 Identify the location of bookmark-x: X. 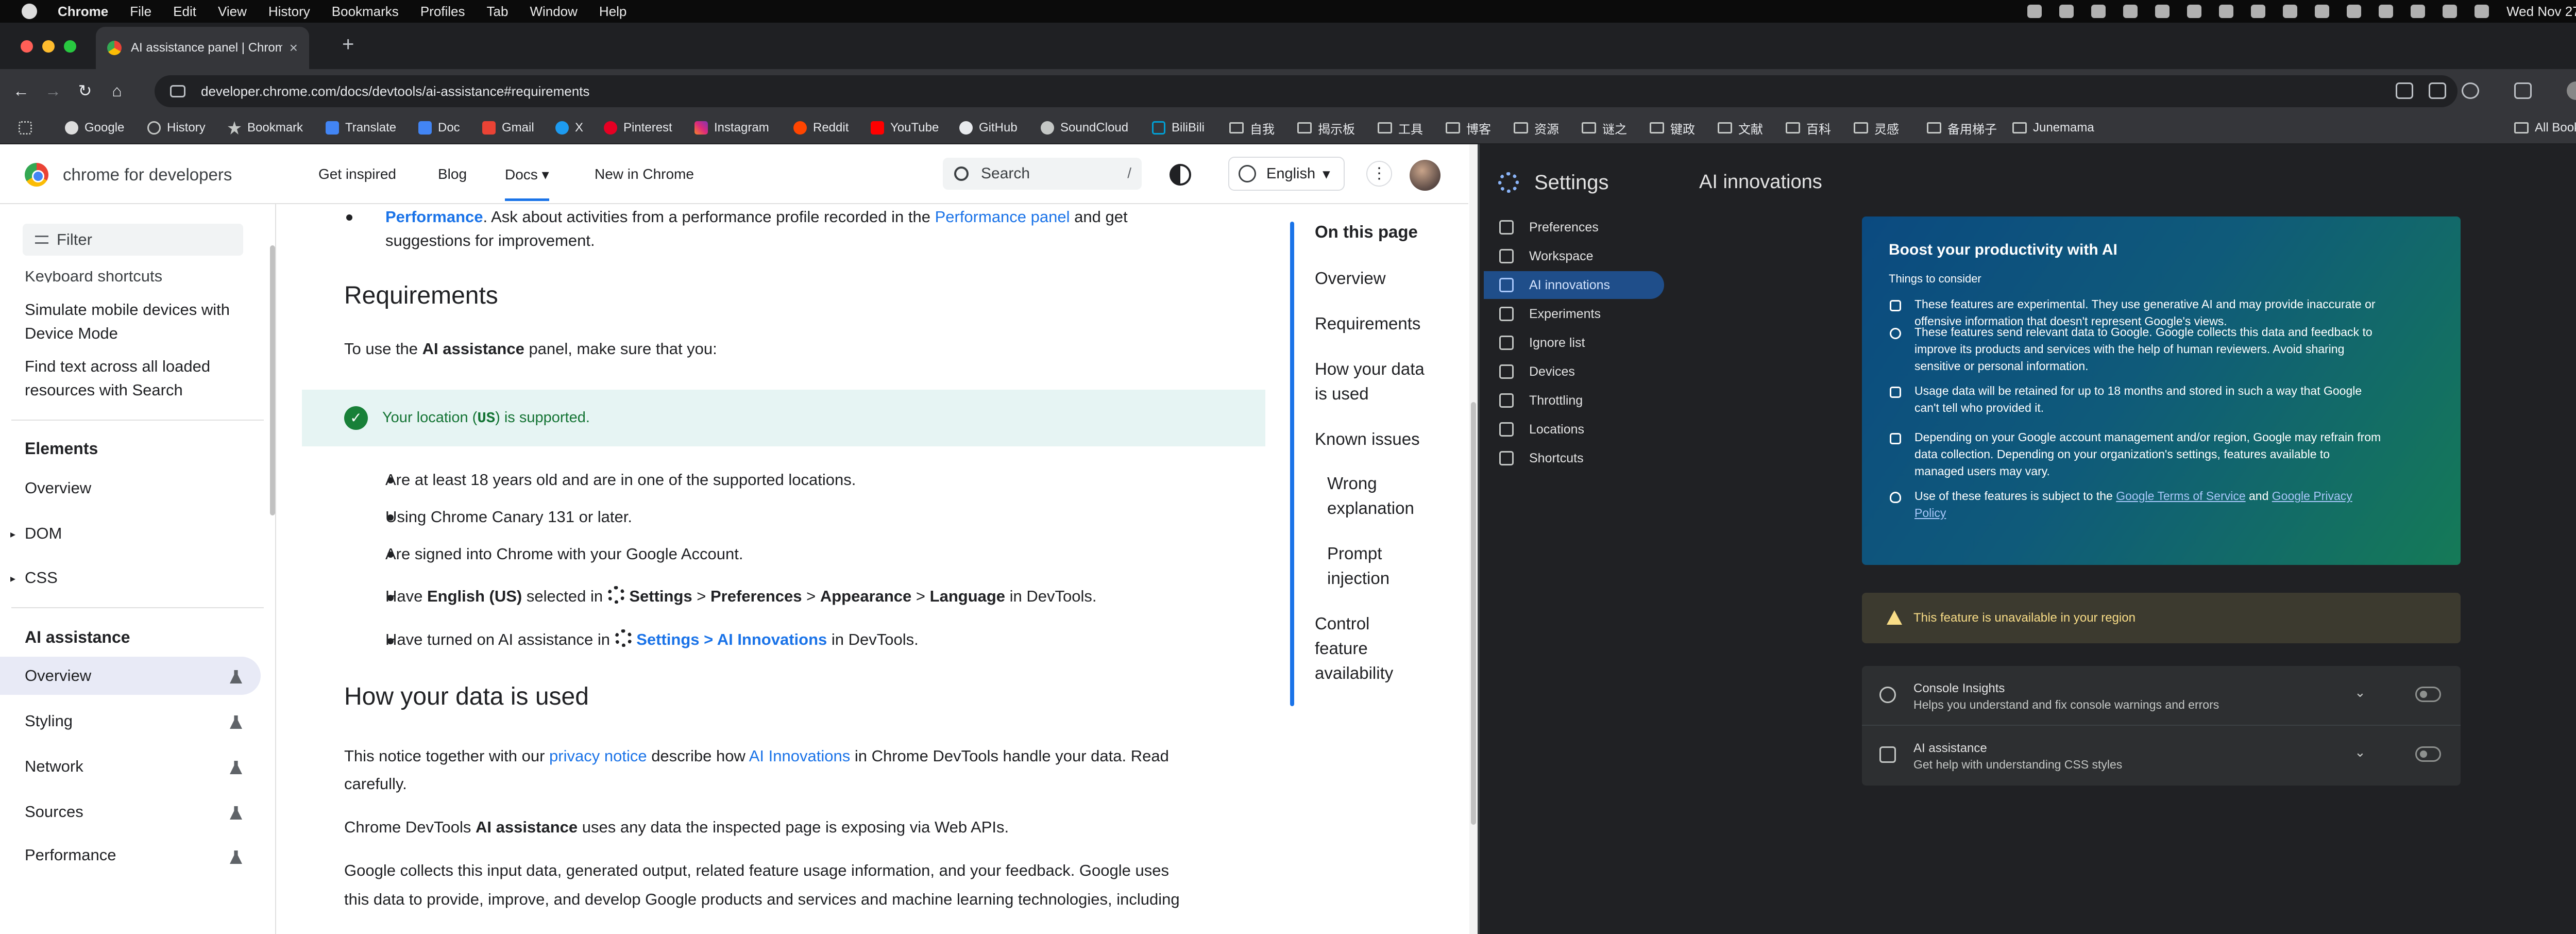
(569, 128).